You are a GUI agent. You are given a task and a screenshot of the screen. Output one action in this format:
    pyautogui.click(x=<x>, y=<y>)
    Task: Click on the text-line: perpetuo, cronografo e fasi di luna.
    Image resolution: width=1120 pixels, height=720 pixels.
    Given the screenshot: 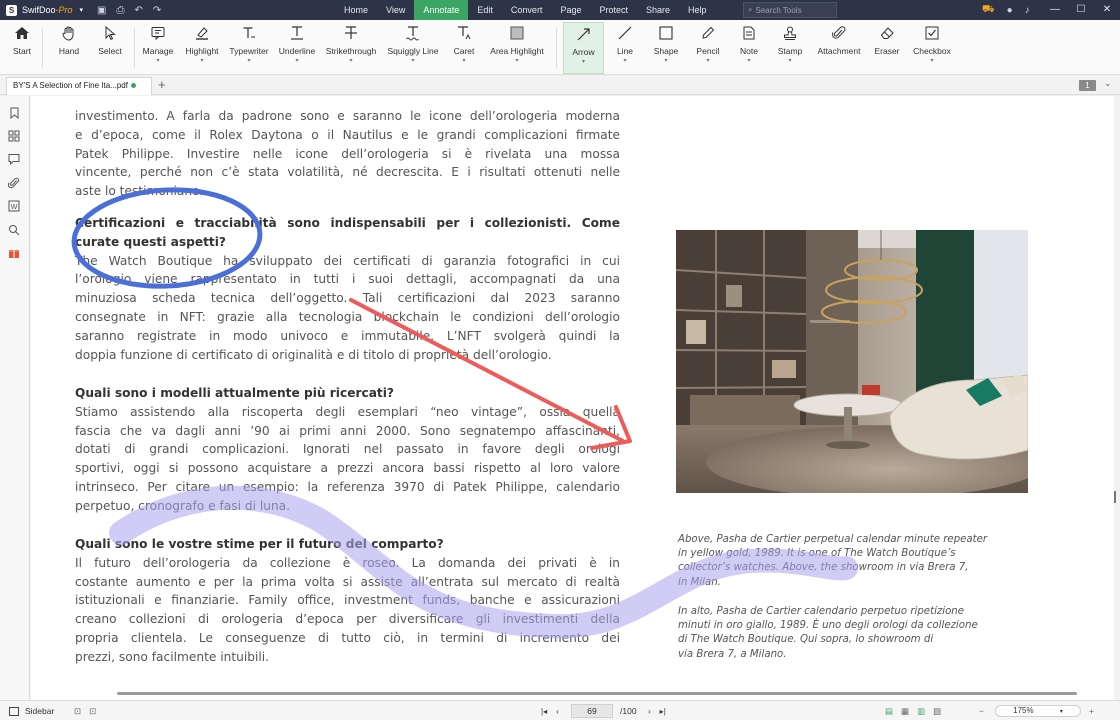 What is the action you would take?
    pyautogui.click(x=183, y=505)
    